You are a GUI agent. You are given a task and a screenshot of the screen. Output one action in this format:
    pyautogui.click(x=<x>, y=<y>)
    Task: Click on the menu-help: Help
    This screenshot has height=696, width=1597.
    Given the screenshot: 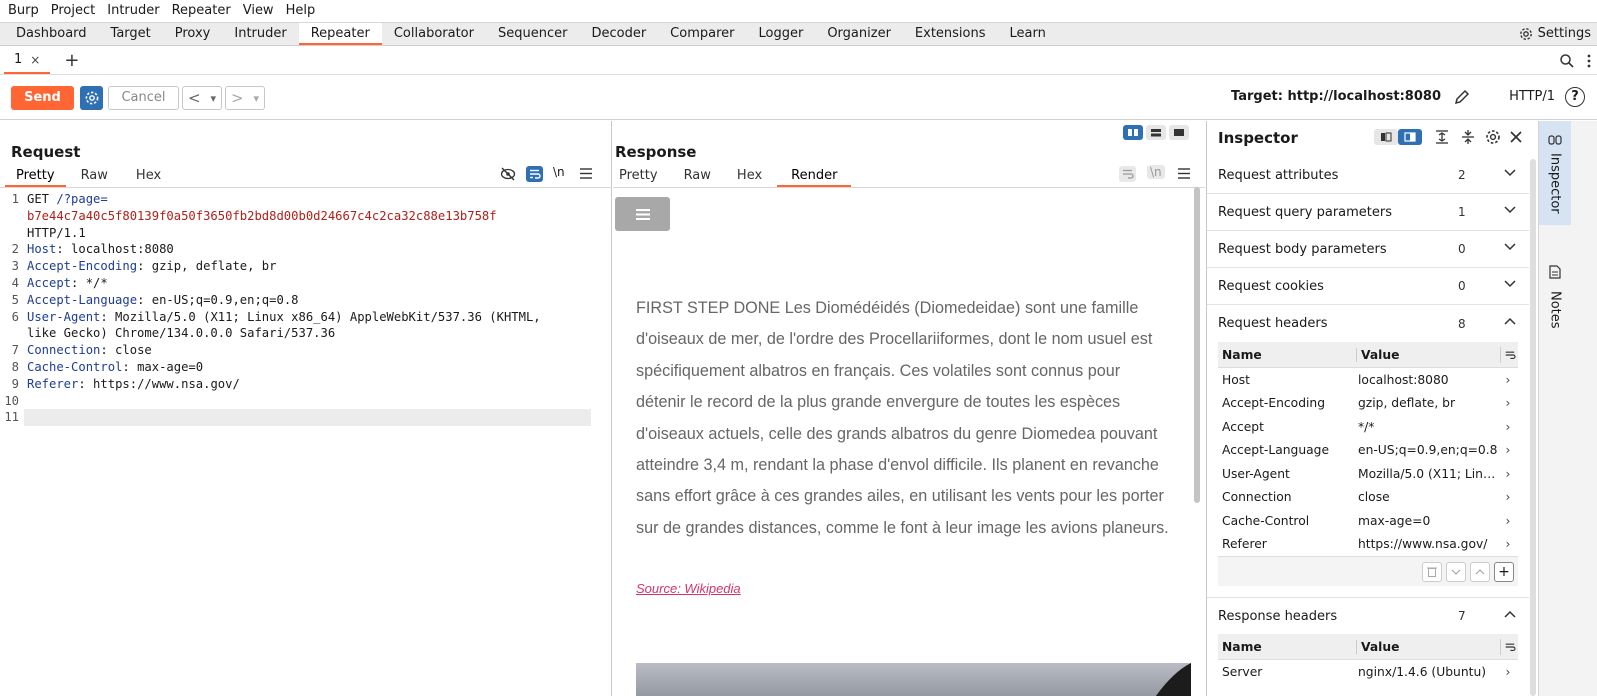 What is the action you would take?
    pyautogui.click(x=301, y=11)
    